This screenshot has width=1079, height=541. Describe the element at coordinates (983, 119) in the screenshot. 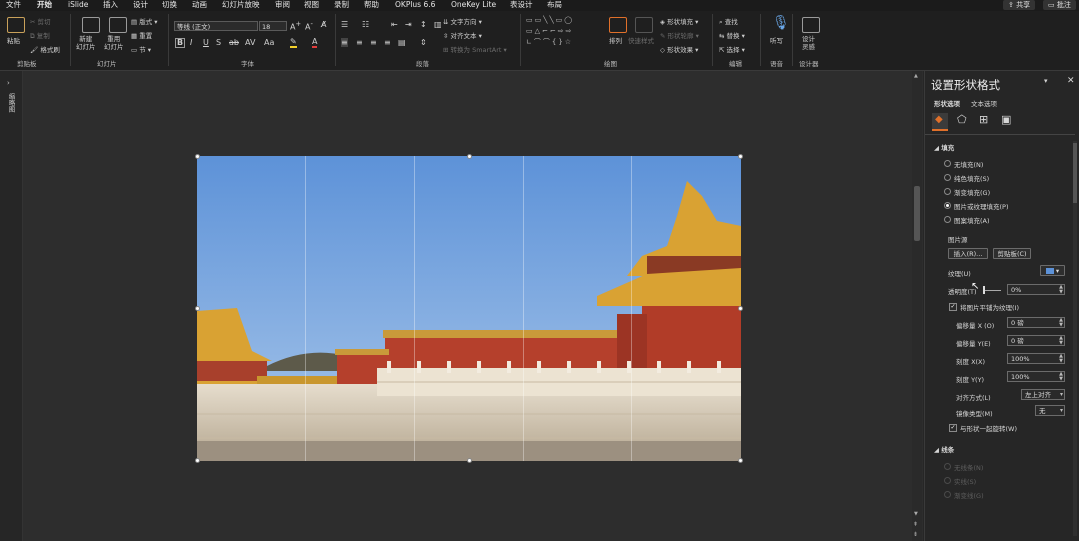

I see `size-properties-icon: ⊞` at that location.